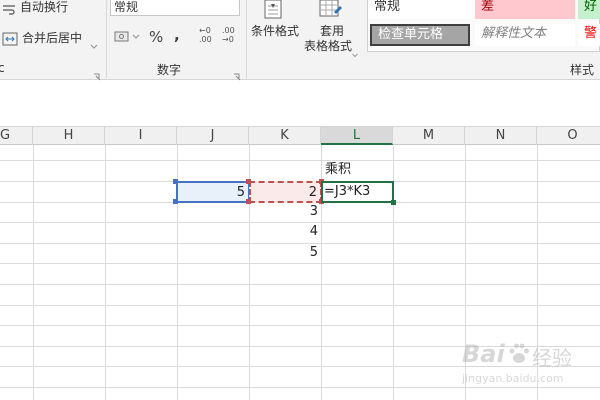 The width and height of the screenshot is (600, 400). What do you see at coordinates (525, 9) in the screenshot?
I see `style-bad: 差` at bounding box center [525, 9].